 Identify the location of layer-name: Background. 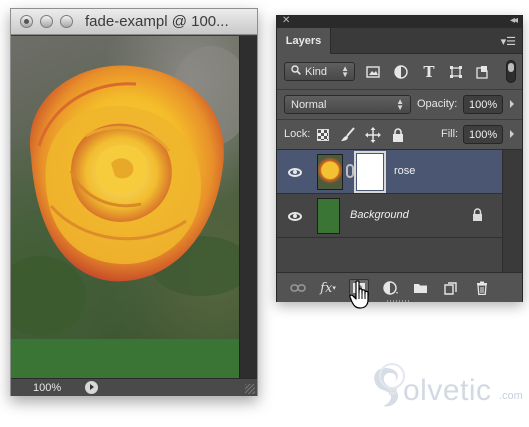
(379, 215).